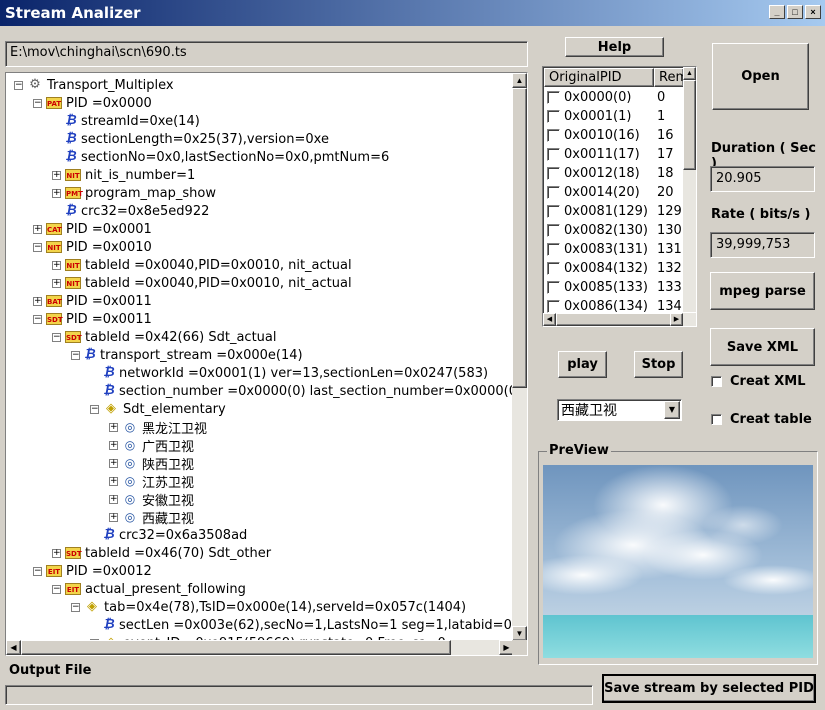 This screenshot has width=825, height=710. What do you see at coordinates (716, 419) in the screenshot?
I see `creat-table-box` at bounding box center [716, 419].